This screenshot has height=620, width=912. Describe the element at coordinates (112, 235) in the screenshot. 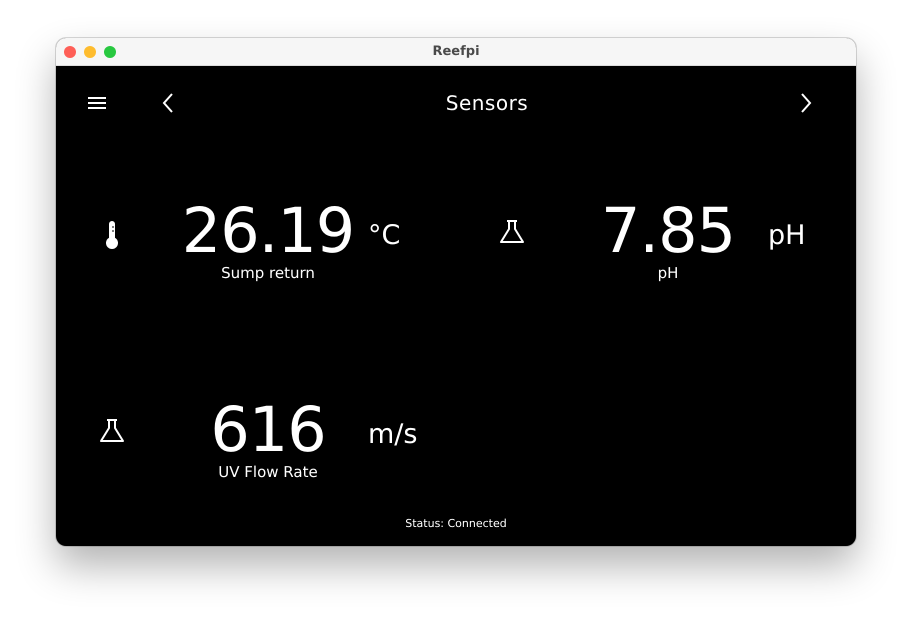

I see `thermometer-icon` at that location.